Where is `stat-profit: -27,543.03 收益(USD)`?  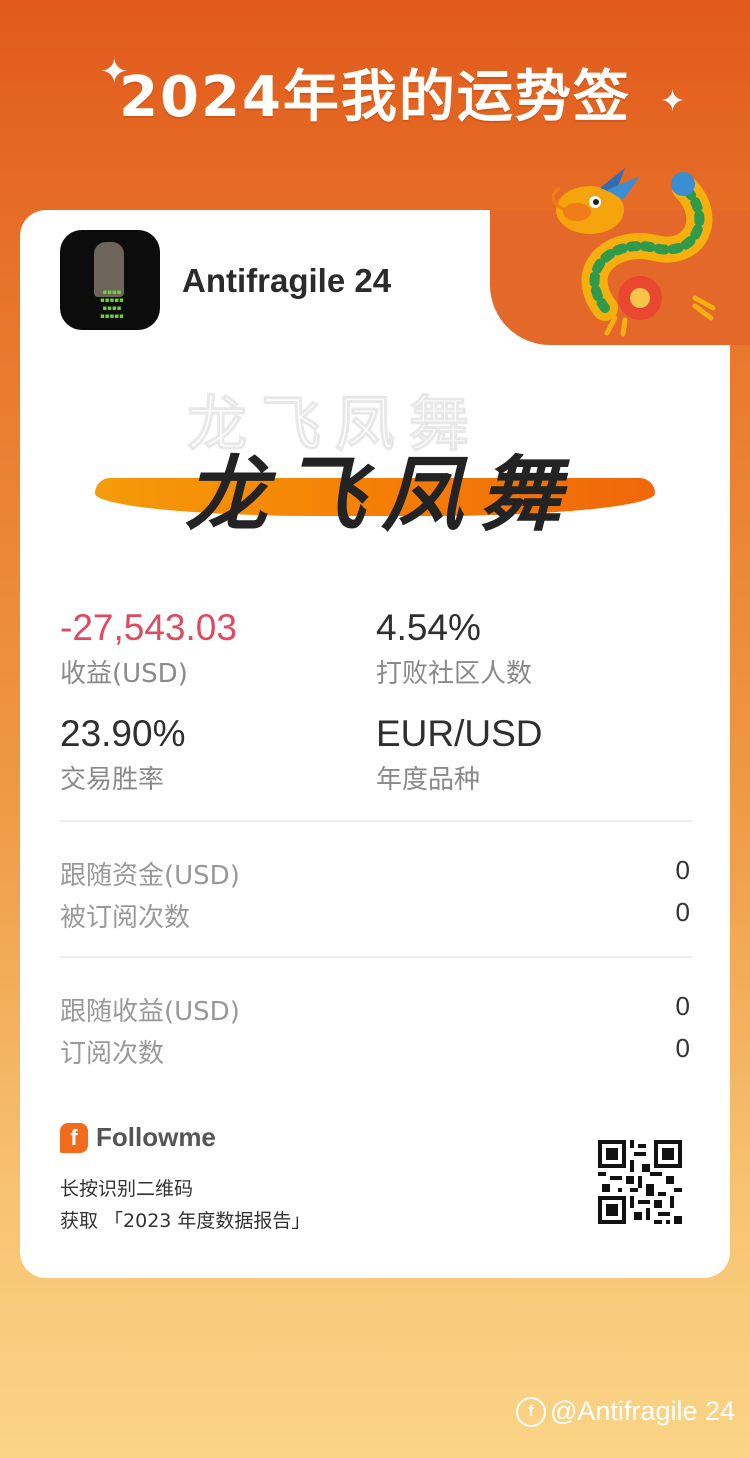
stat-profit: -27,543.03 收益(USD) is located at coordinates (148, 648).